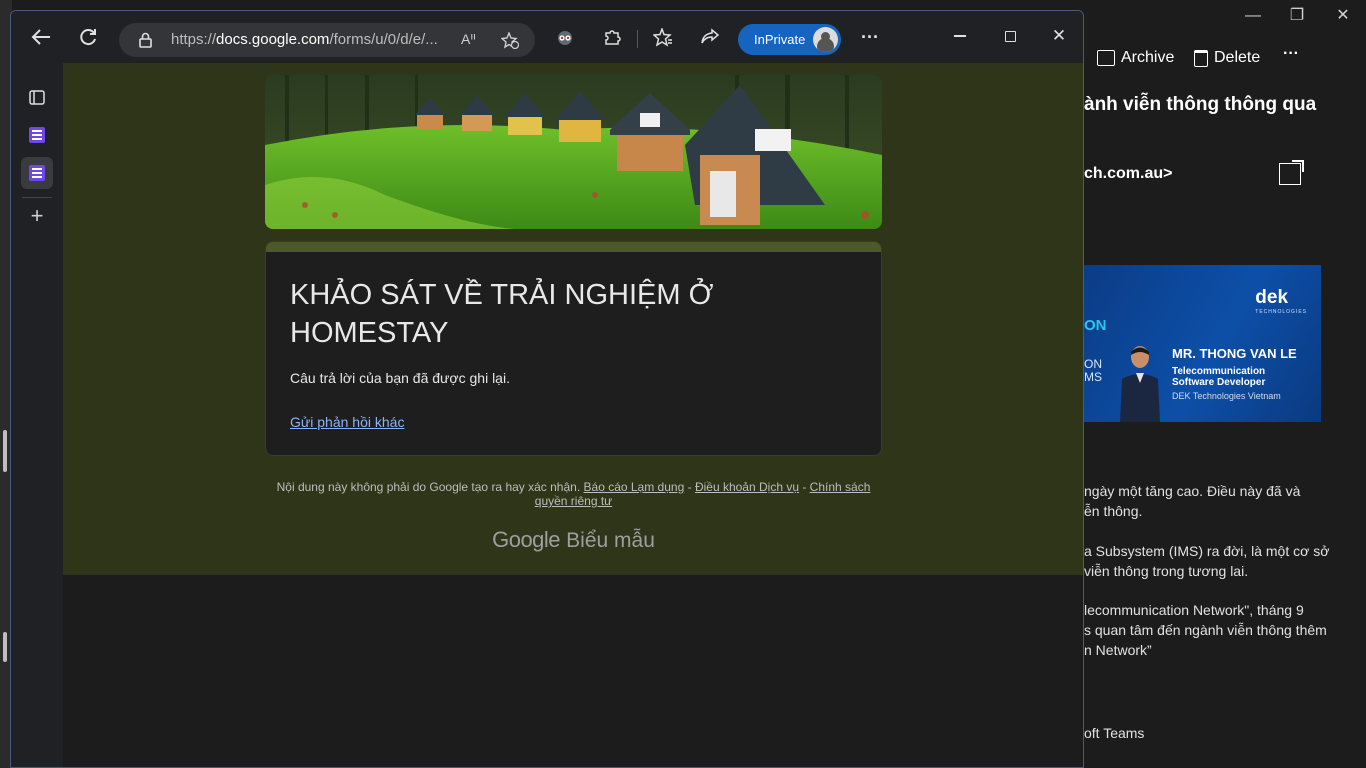  Describe the element at coordinates (1118, 650) in the screenshot. I see `mail-body-line: n Network”` at that location.